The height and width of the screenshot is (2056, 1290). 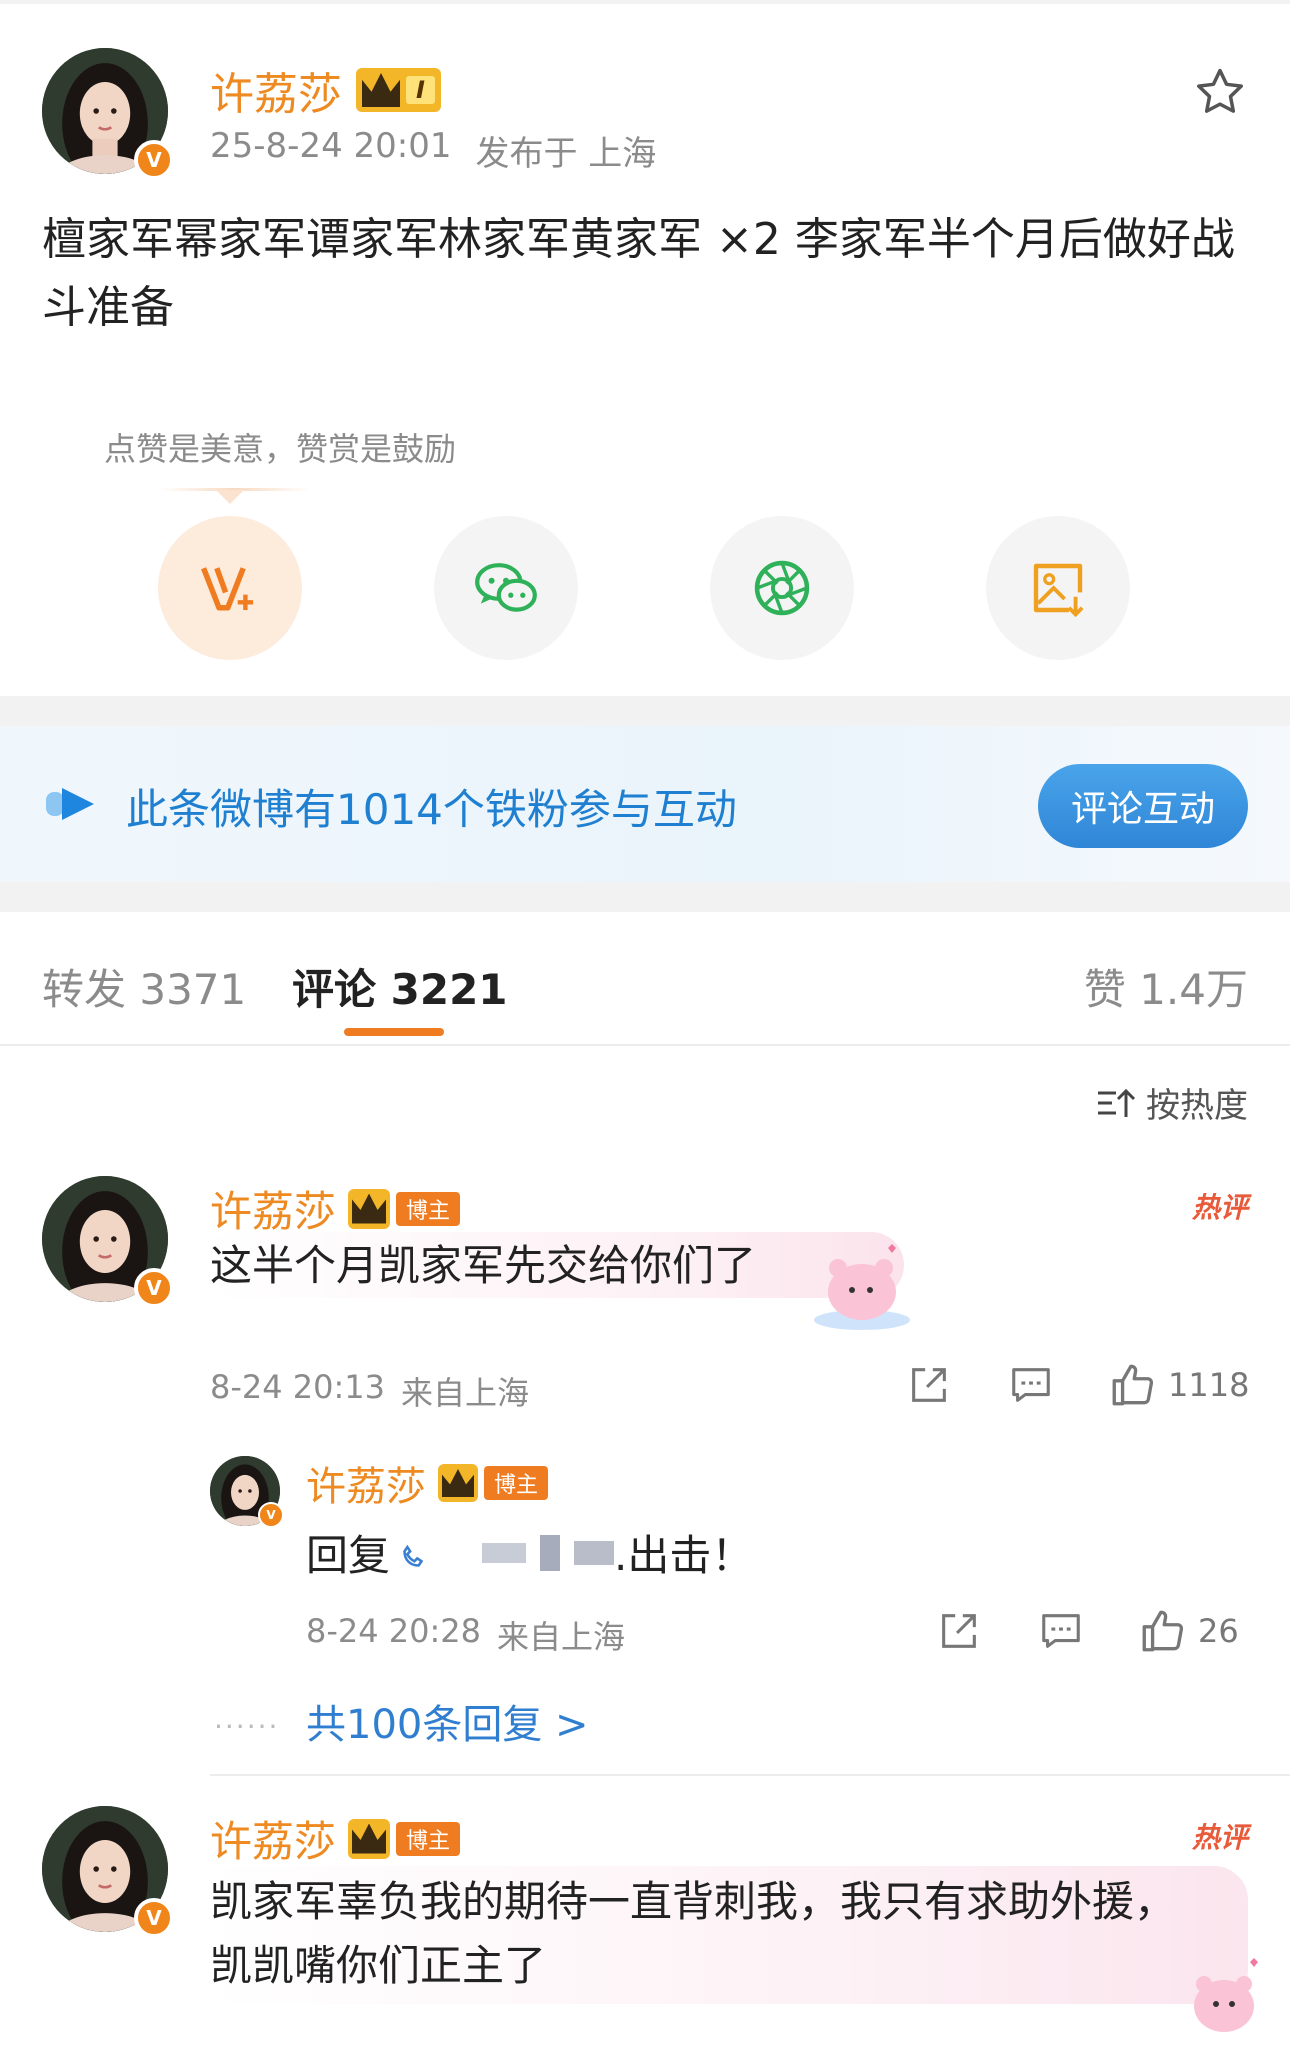 I want to click on reply-time: 8-24 20:28, so click(x=394, y=1631).